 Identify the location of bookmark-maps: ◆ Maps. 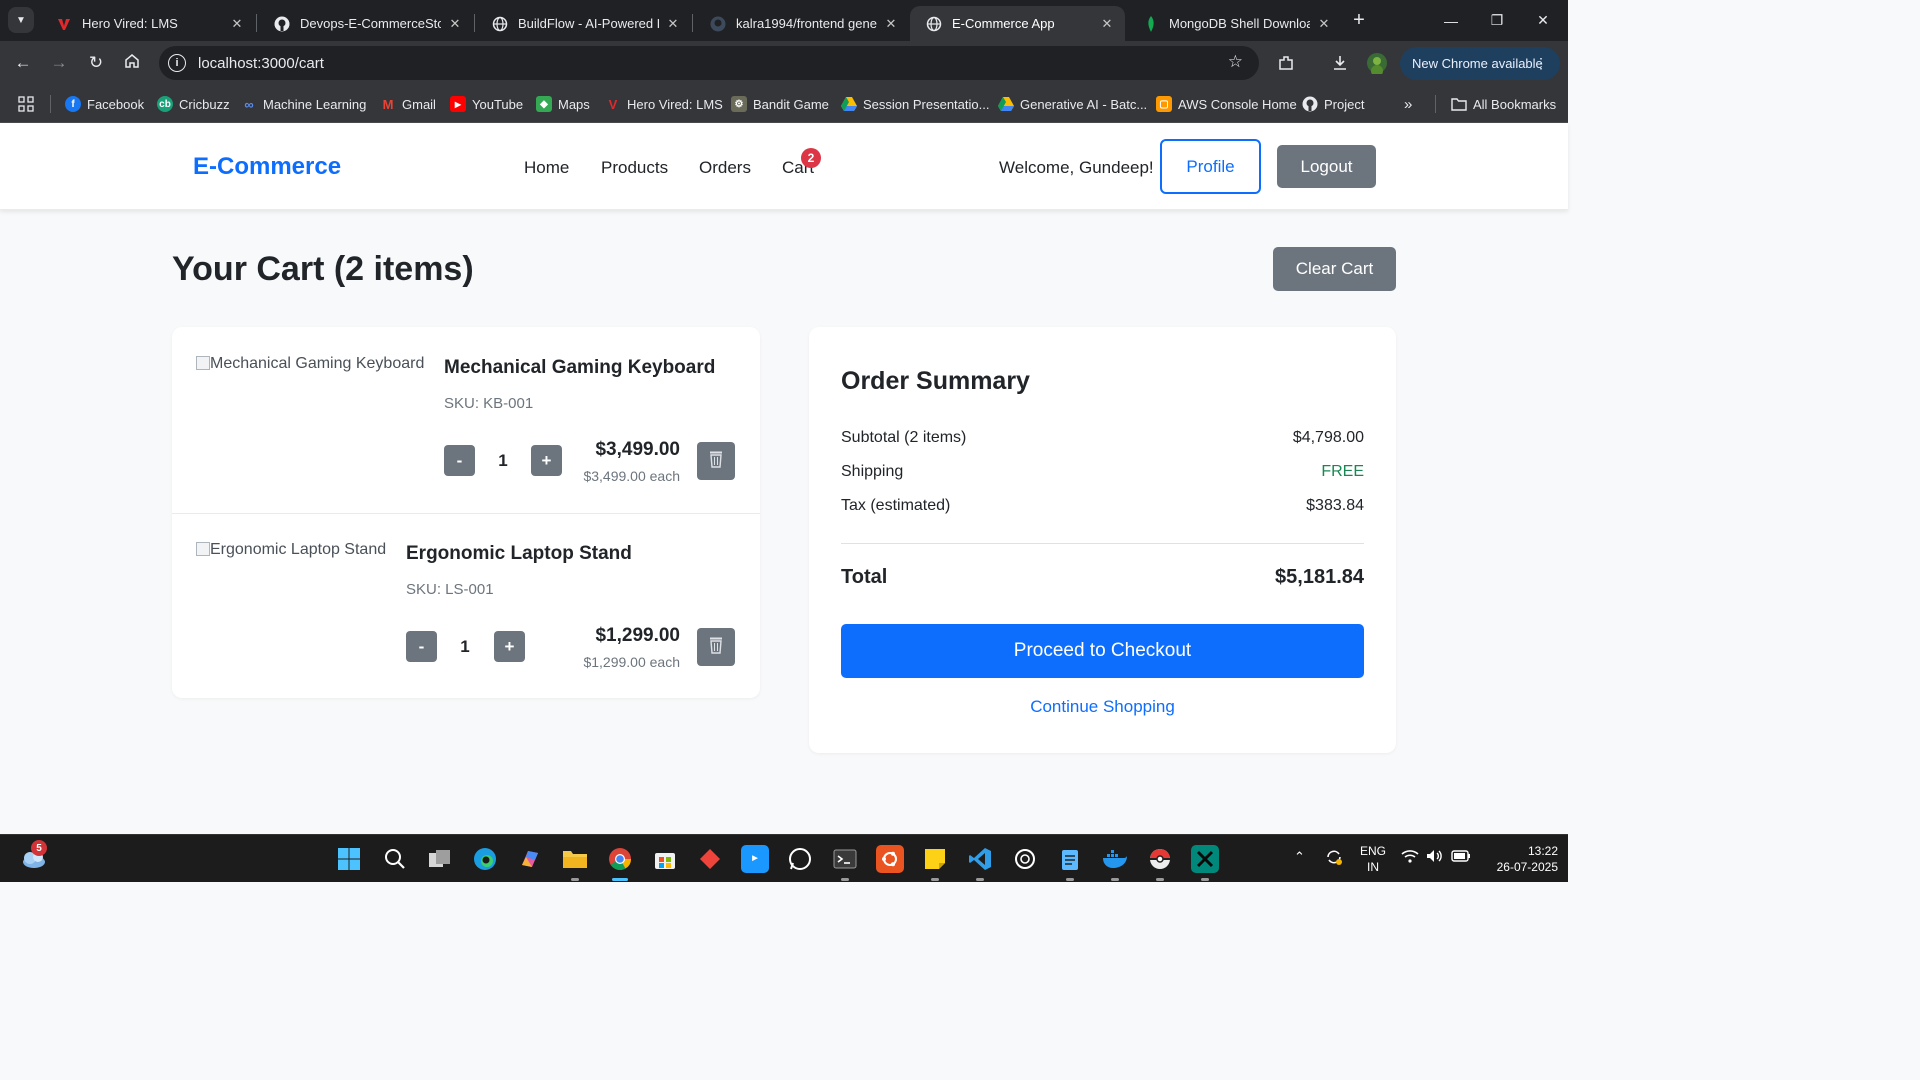
(563, 104).